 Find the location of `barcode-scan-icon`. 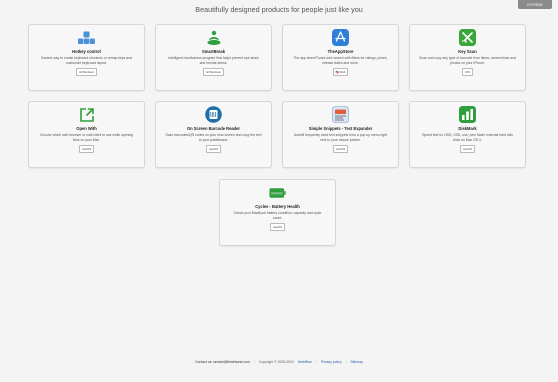

barcode-scan-icon is located at coordinates (467, 37).